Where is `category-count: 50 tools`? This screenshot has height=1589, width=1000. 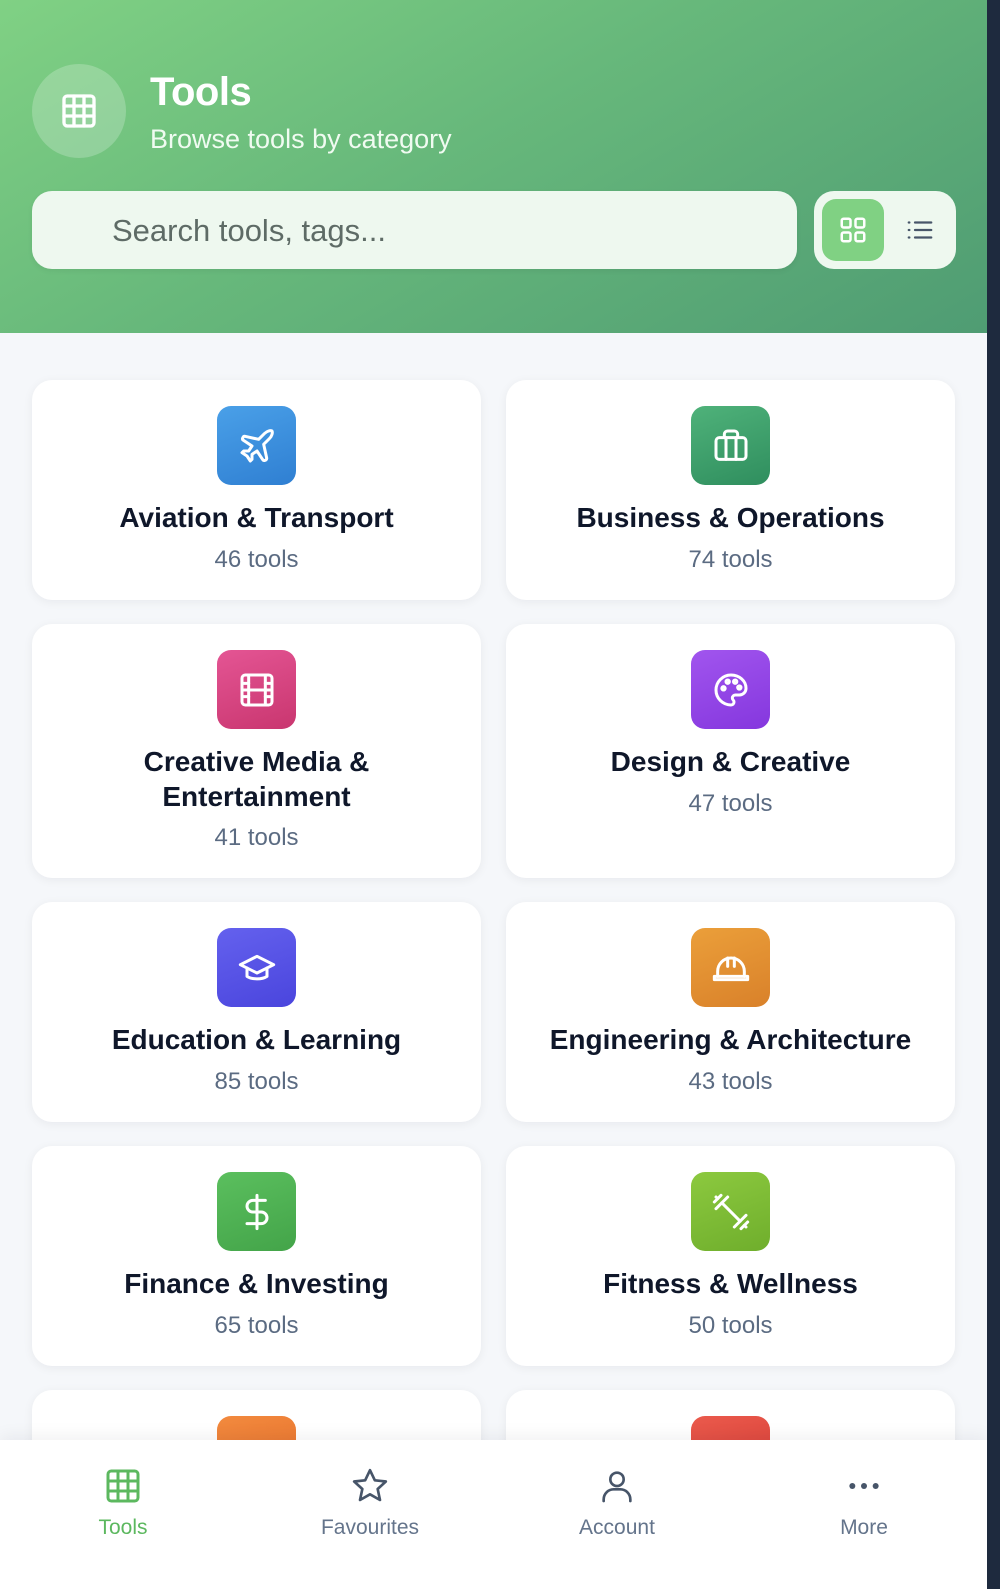
category-count: 50 tools is located at coordinates (730, 1325).